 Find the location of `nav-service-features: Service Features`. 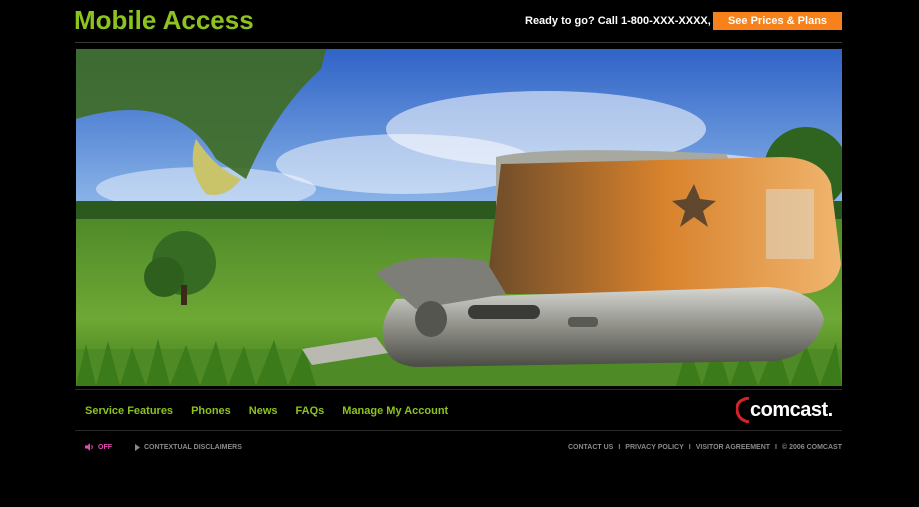

nav-service-features: Service Features is located at coordinates (129, 411).